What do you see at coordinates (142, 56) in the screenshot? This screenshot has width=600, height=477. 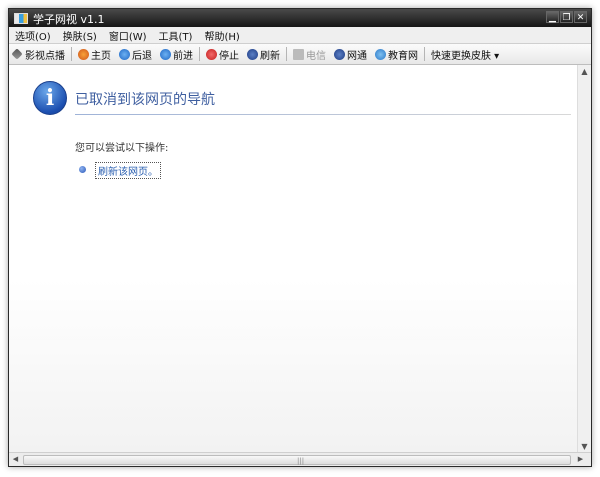 I see `back-label: 后退` at bounding box center [142, 56].